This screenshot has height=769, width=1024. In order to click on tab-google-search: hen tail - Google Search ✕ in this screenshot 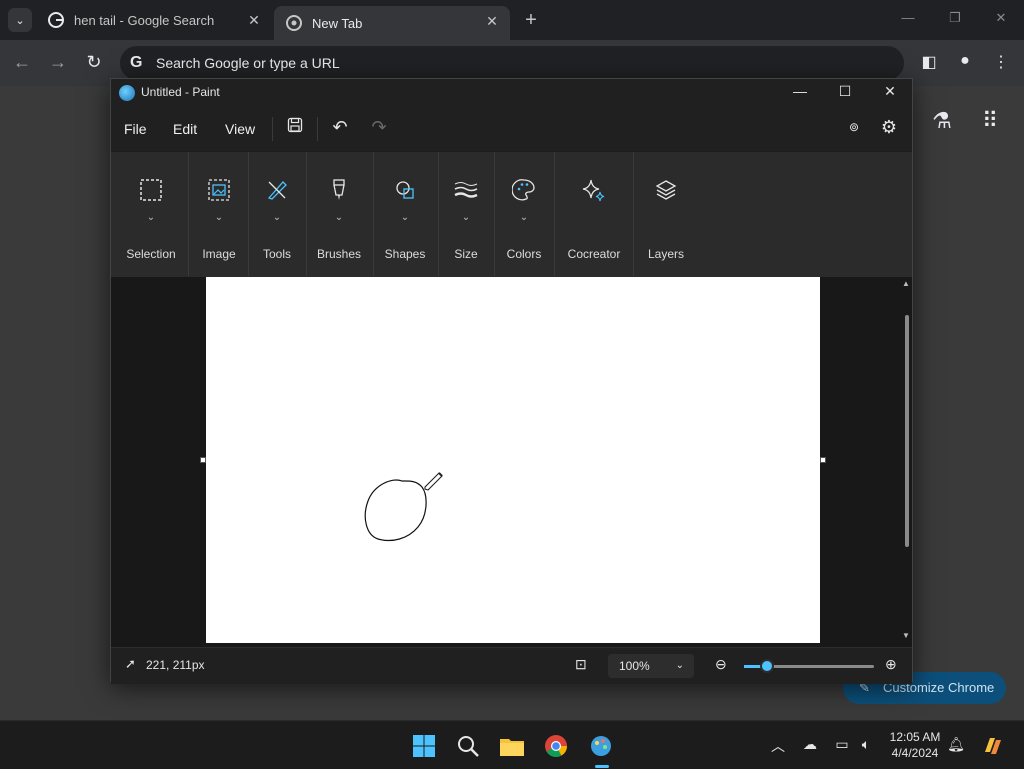, I will do `click(156, 20)`.